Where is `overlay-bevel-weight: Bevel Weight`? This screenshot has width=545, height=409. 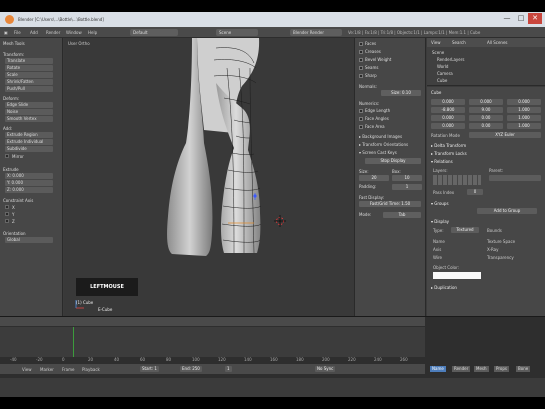 overlay-bevel-weight: Bevel Weight is located at coordinates (375, 59).